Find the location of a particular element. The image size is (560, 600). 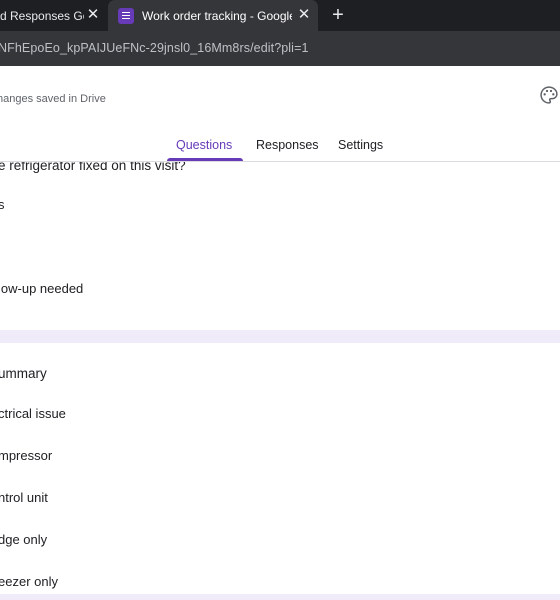

tab-title: d Responses Goo is located at coordinates (42, 15).